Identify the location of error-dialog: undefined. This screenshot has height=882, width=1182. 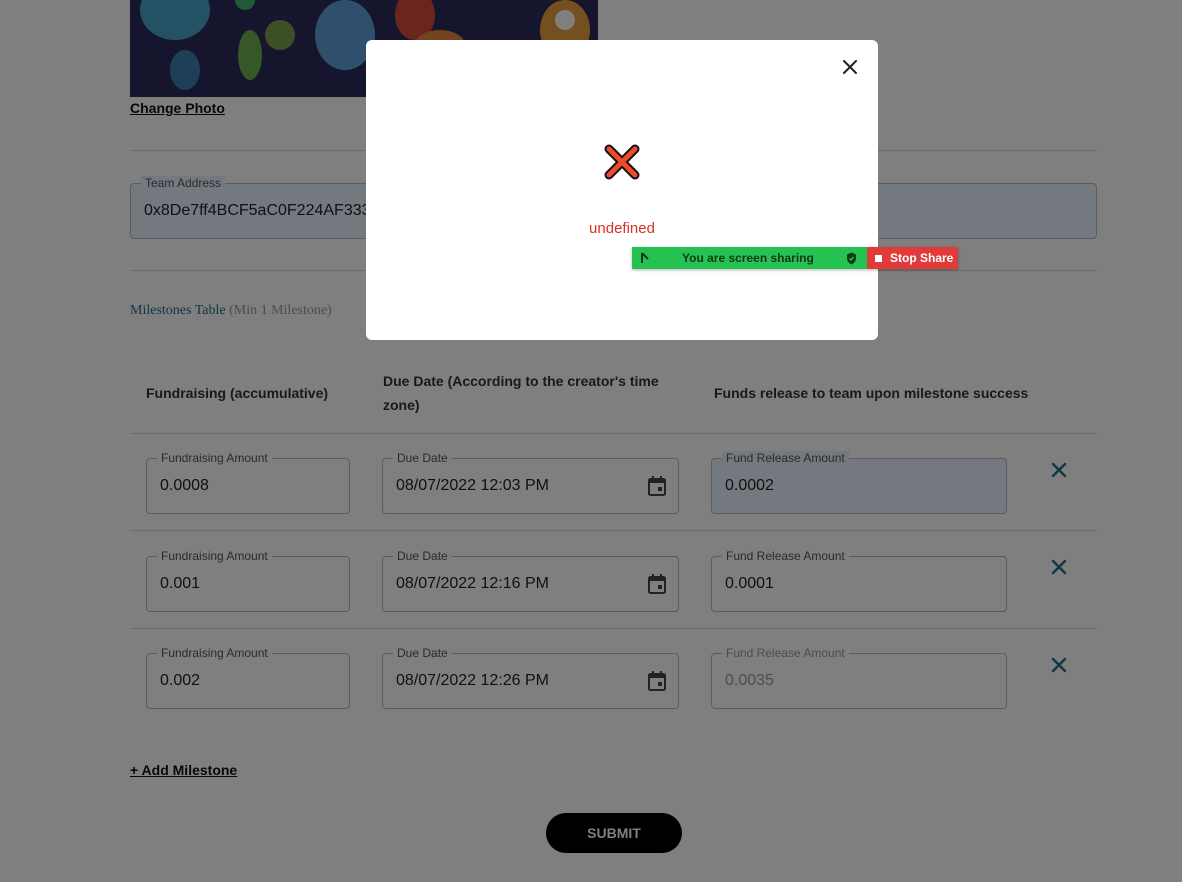
(622, 190).